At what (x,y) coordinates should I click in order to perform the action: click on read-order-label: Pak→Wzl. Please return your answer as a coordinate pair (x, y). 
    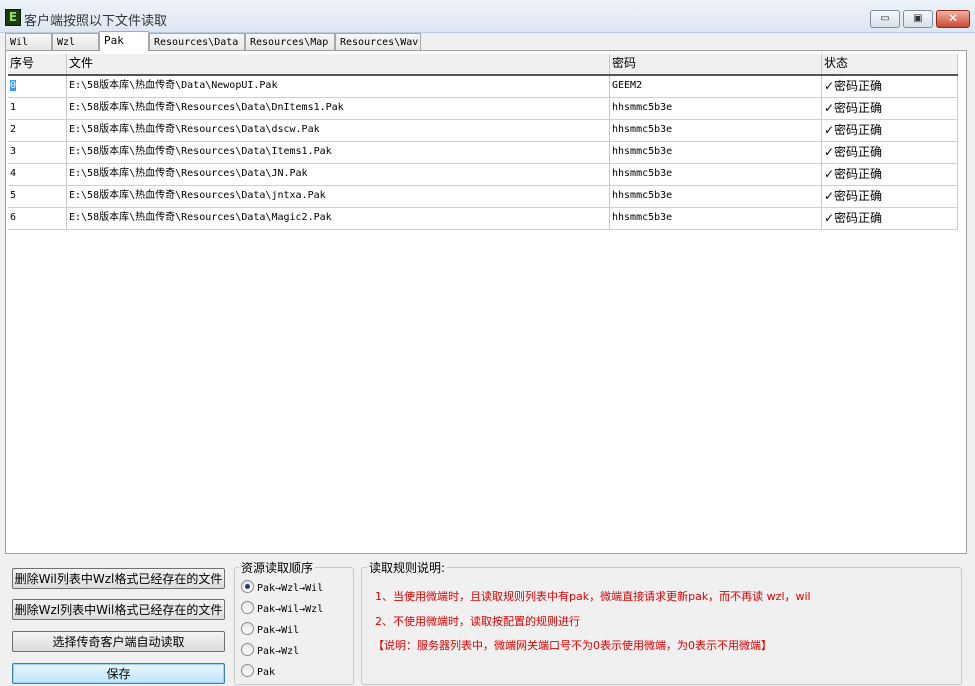
    Looking at the image, I should click on (278, 651).